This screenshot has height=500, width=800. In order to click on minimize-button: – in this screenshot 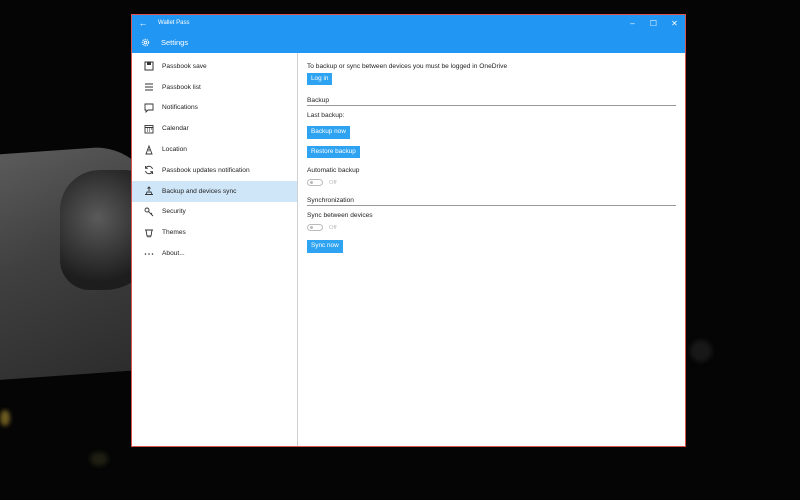, I will do `click(632, 23)`.